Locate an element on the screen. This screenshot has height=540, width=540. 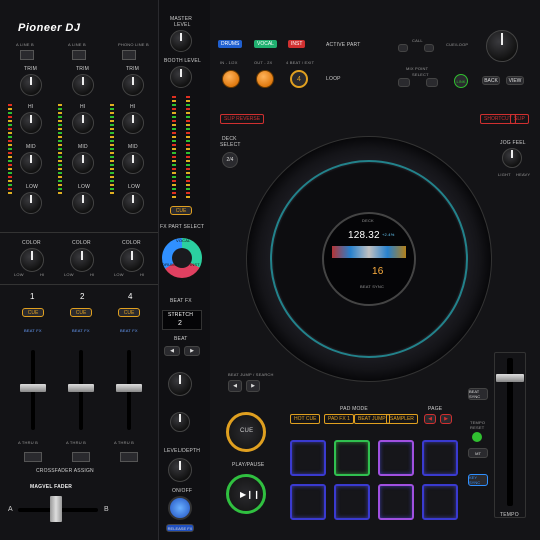
beat-left-button: ◀ is located at coordinates (172, 351).